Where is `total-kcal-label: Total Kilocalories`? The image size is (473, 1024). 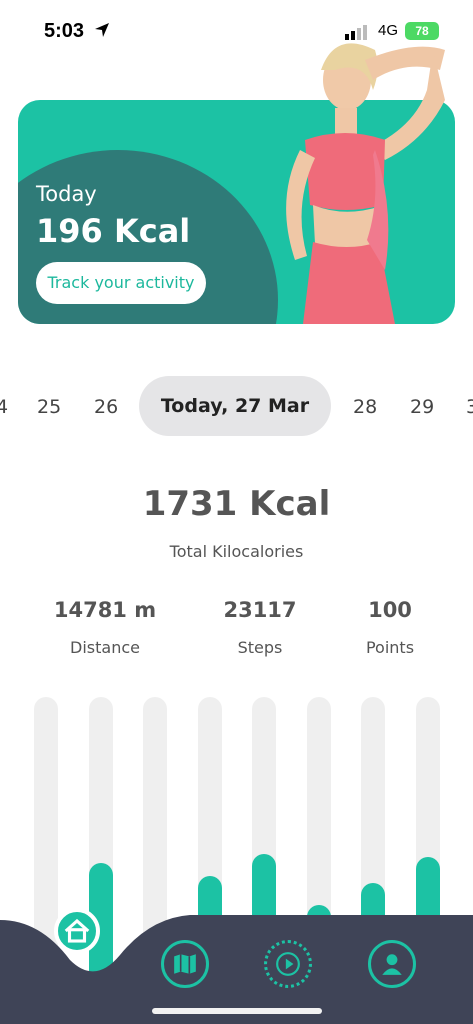 total-kcal-label: Total Kilocalories is located at coordinates (236, 551).